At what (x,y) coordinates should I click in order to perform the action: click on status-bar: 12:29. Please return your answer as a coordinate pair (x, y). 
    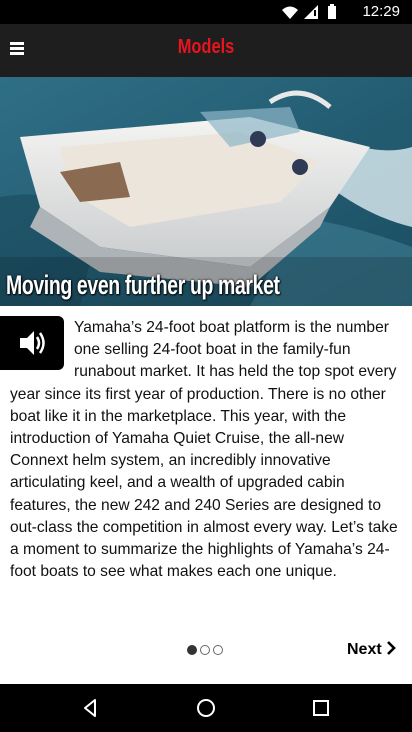
    Looking at the image, I should click on (206, 12).